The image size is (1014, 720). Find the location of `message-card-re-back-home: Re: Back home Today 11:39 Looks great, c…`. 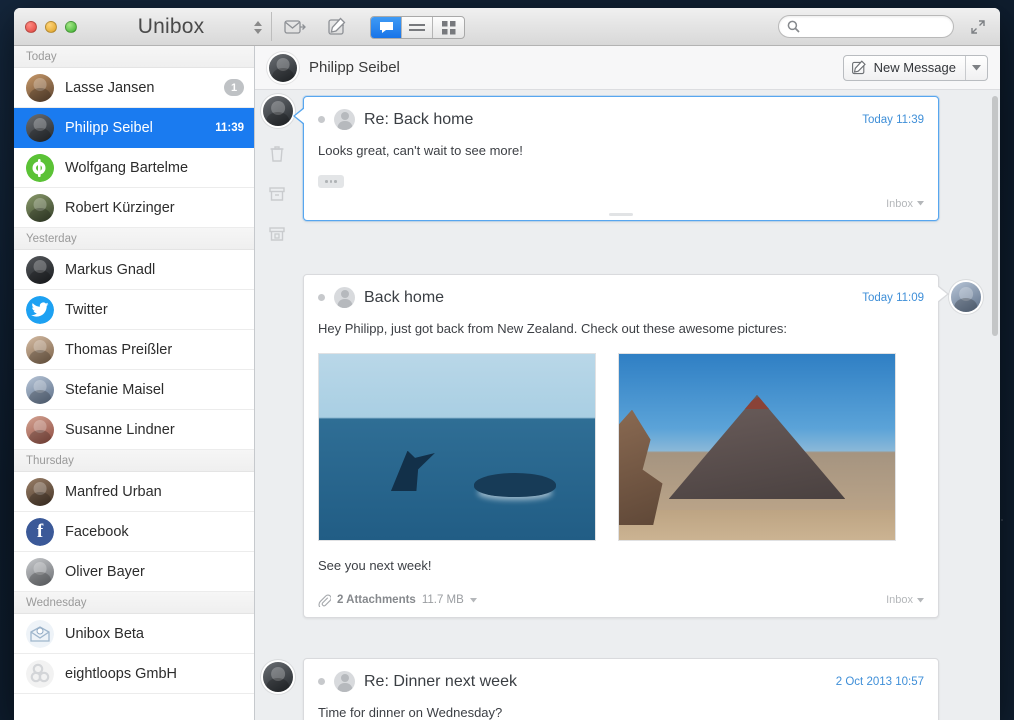

message-card-re-back-home: Re: Back home Today 11:39 Looks great, c… is located at coordinates (616, 158).